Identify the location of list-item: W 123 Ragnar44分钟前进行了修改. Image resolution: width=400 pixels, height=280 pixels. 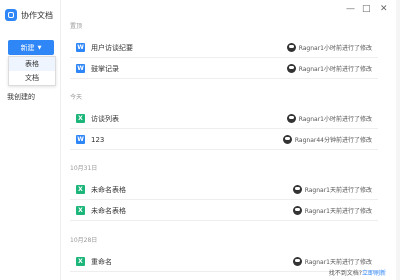
(224, 140).